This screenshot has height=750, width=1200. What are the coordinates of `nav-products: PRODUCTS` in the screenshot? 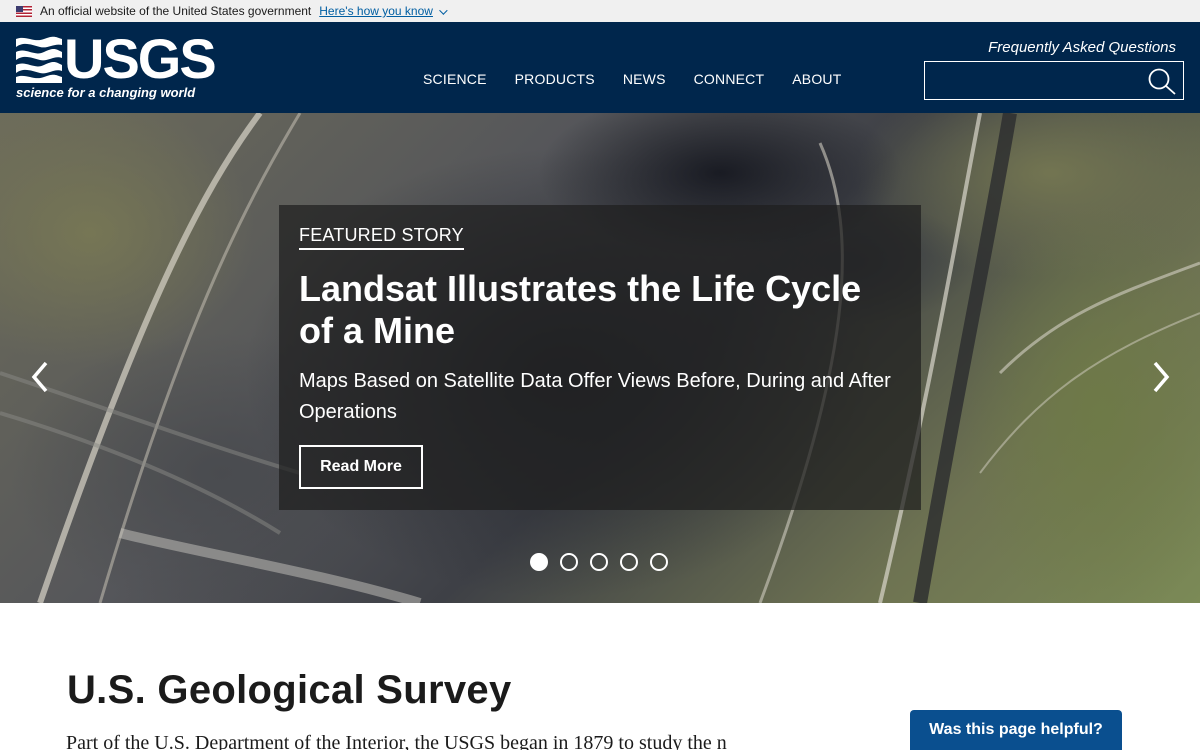 It's located at (555, 79).